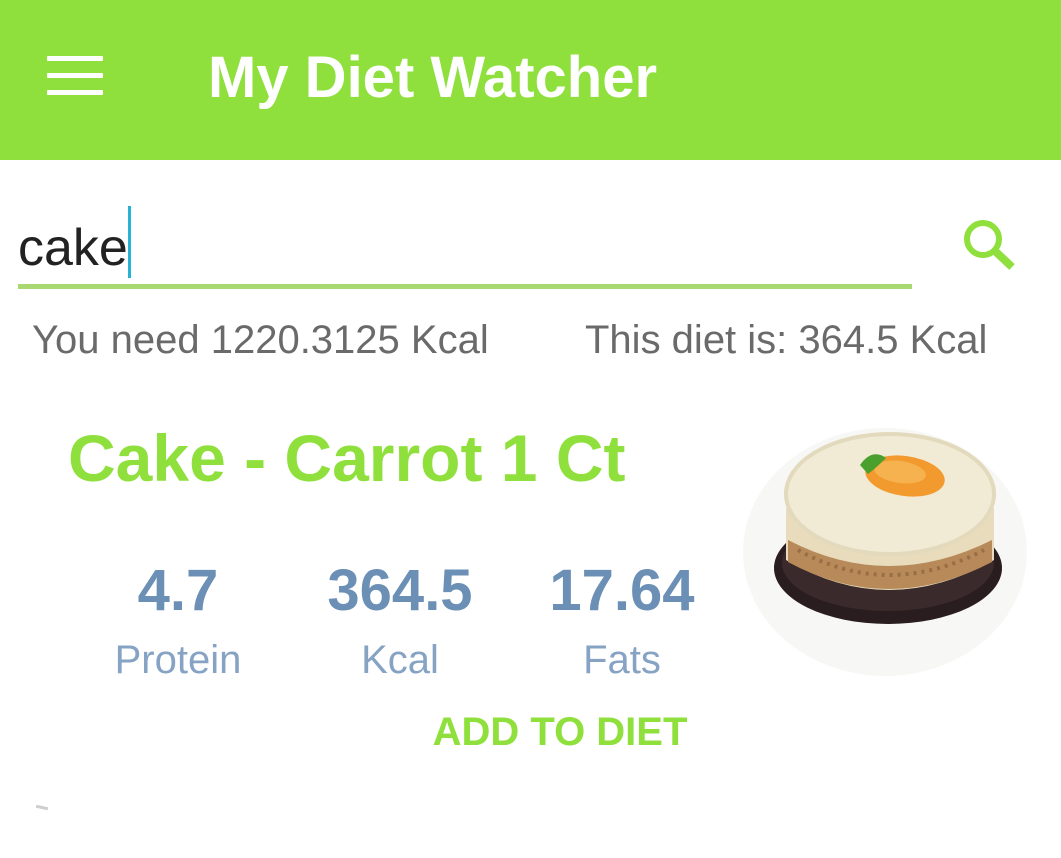  I want to click on search-icon, so click(989, 245).